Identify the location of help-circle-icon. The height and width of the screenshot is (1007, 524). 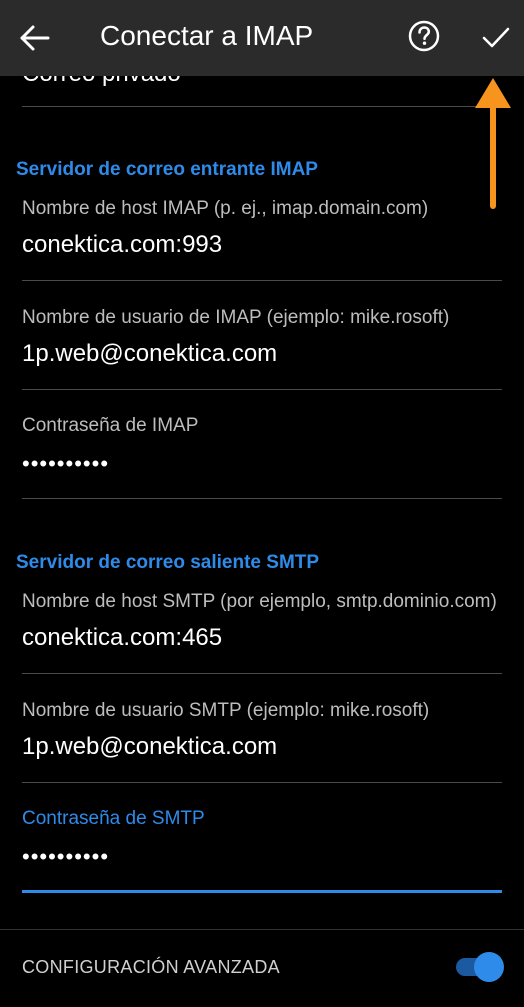
(424, 36).